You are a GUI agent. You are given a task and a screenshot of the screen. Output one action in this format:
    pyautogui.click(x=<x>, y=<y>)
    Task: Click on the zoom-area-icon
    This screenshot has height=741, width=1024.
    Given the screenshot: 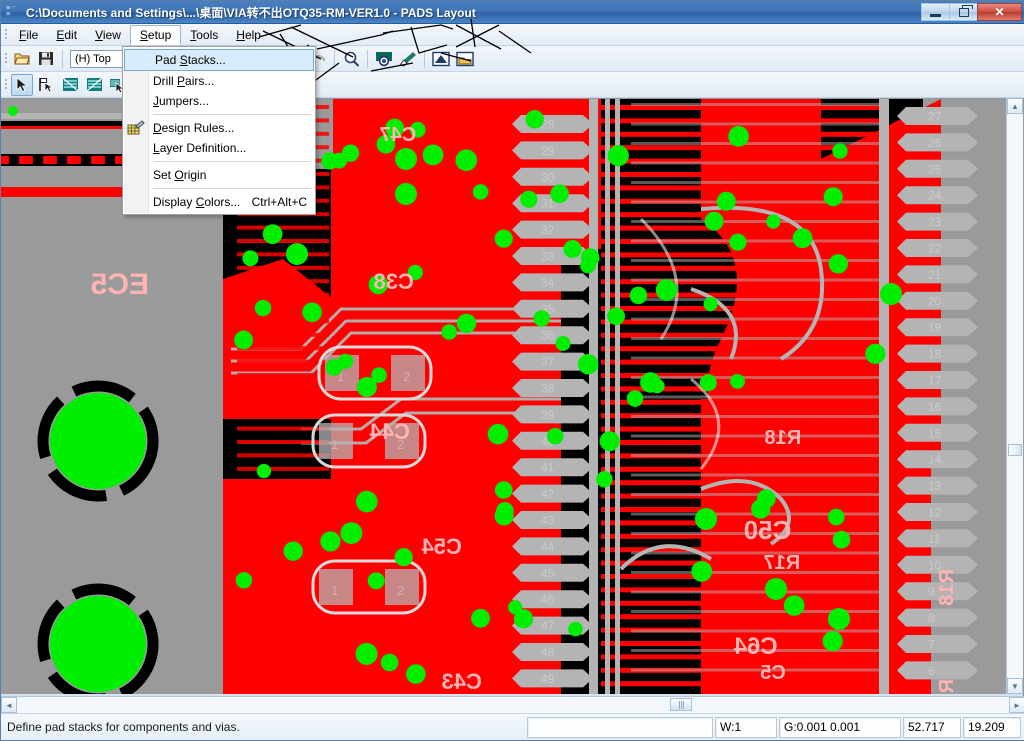 What is the action you would take?
    pyautogui.click(x=384, y=59)
    